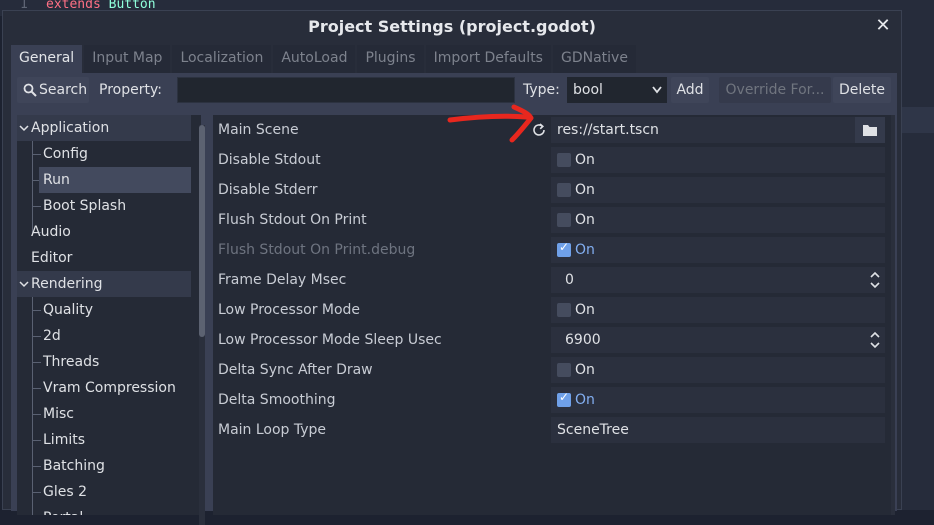  Describe the element at coordinates (115, 180) in the screenshot. I see `tree-item-run: Run` at that location.